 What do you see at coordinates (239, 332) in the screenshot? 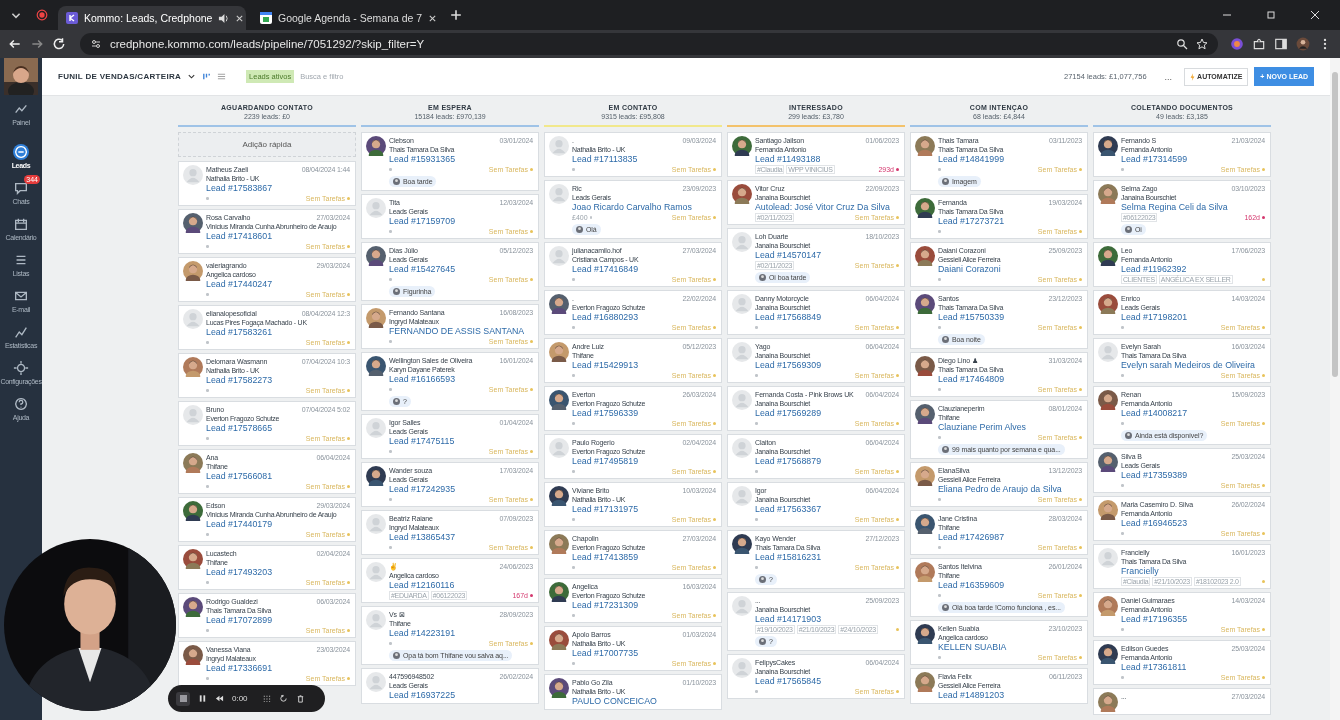
I see `lead-link: Lead #17583261` at bounding box center [239, 332].